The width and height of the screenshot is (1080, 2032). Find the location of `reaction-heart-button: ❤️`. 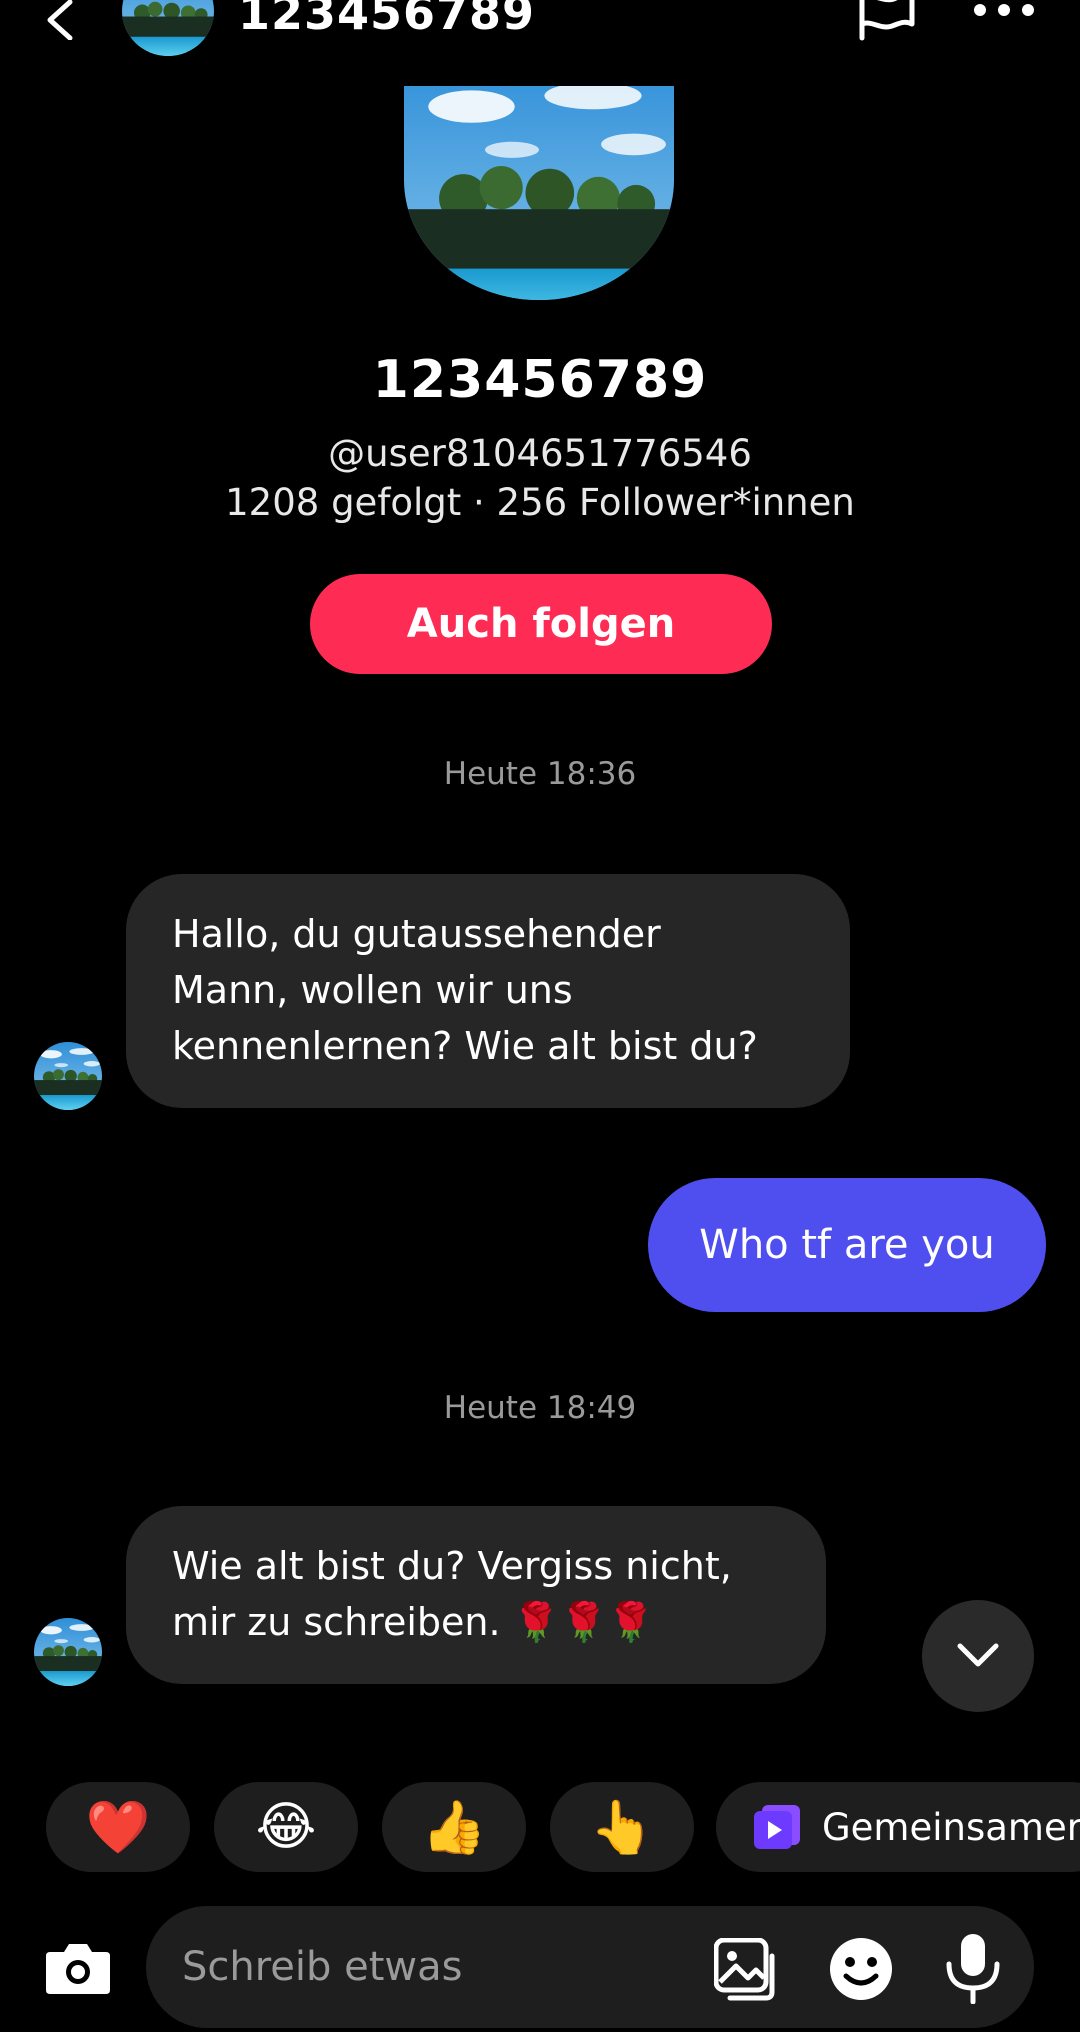

reaction-heart-button: ❤️ is located at coordinates (118, 1827).